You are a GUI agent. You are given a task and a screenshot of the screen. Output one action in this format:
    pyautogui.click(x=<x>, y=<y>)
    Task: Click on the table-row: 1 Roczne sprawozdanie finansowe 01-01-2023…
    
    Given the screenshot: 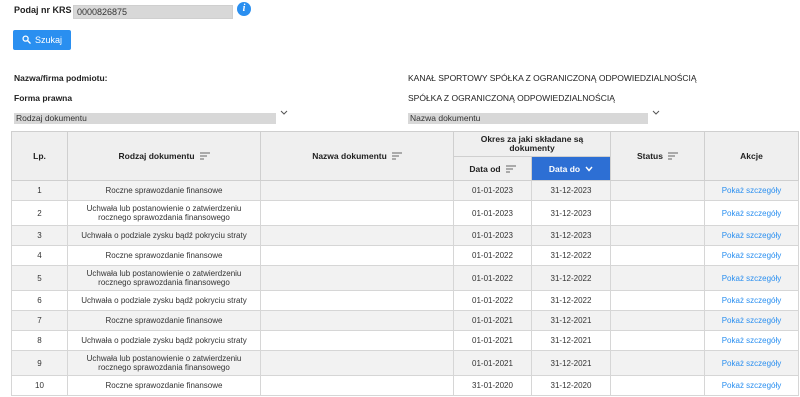 What is the action you would take?
    pyautogui.click(x=405, y=190)
    